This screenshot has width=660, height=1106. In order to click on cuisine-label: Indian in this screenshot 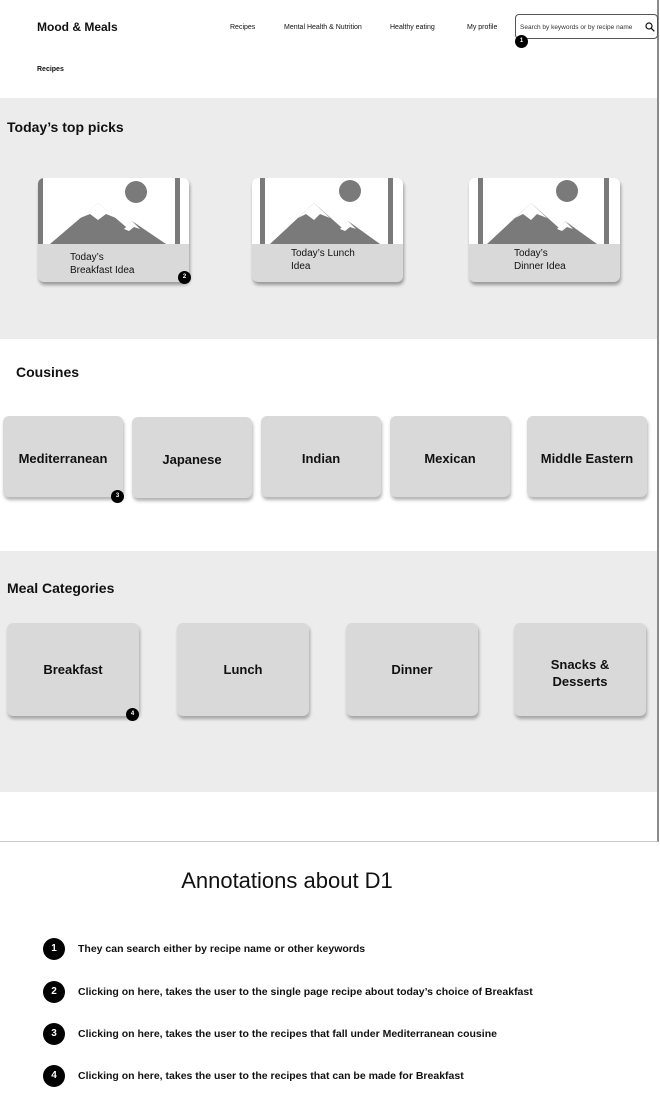, I will do `click(321, 458)`.